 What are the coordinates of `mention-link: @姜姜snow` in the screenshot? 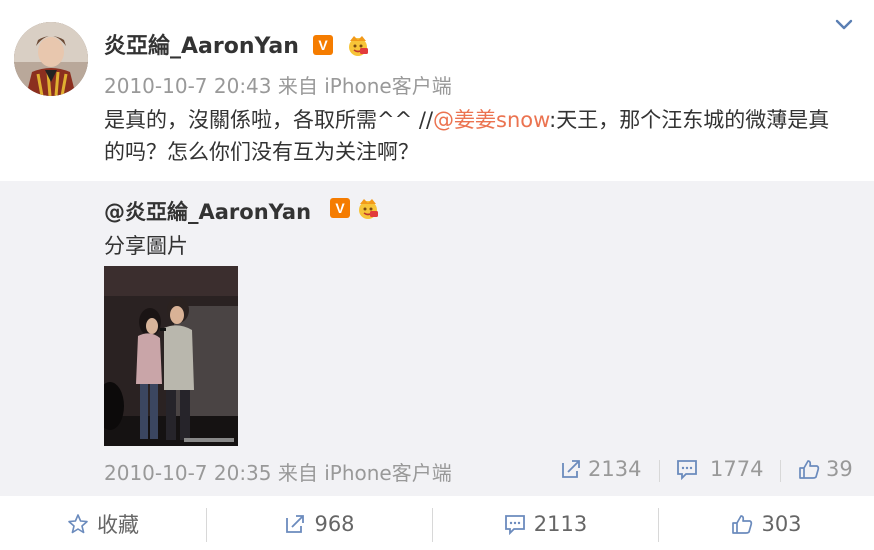 It's located at (491, 120).